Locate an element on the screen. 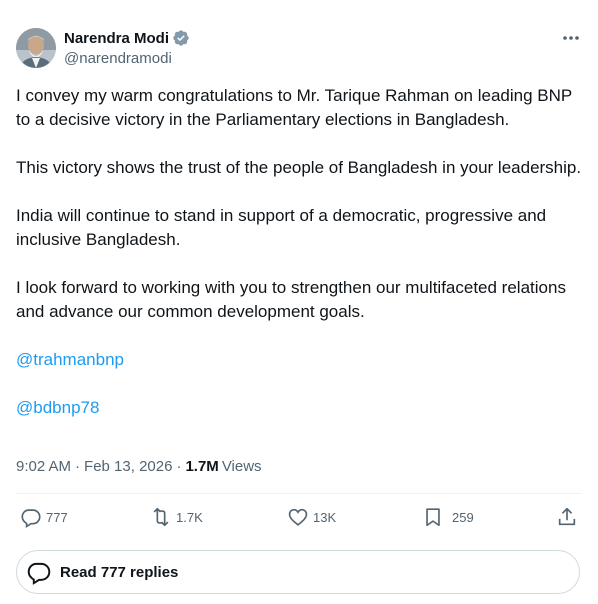  heart-icon is located at coordinates (298, 517).